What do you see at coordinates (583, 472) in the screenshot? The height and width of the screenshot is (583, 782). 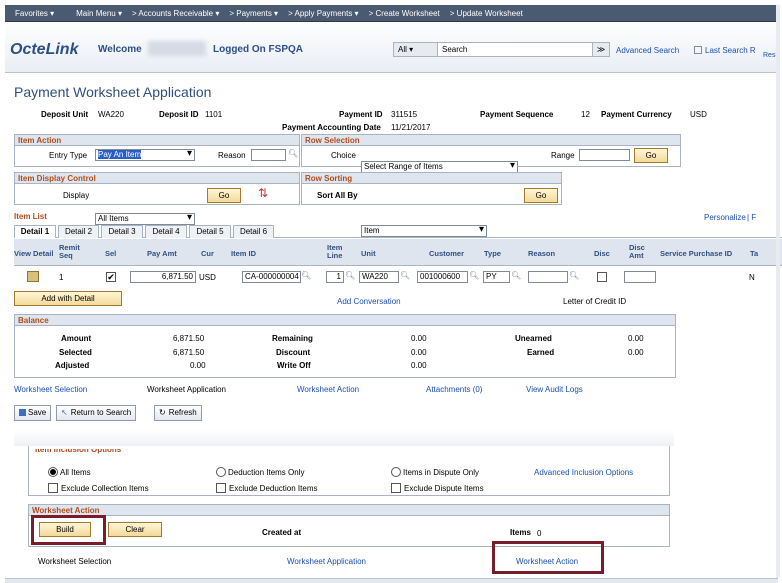 I see `advanced-inclusion-options-link: Advanced Inclusion Options` at bounding box center [583, 472].